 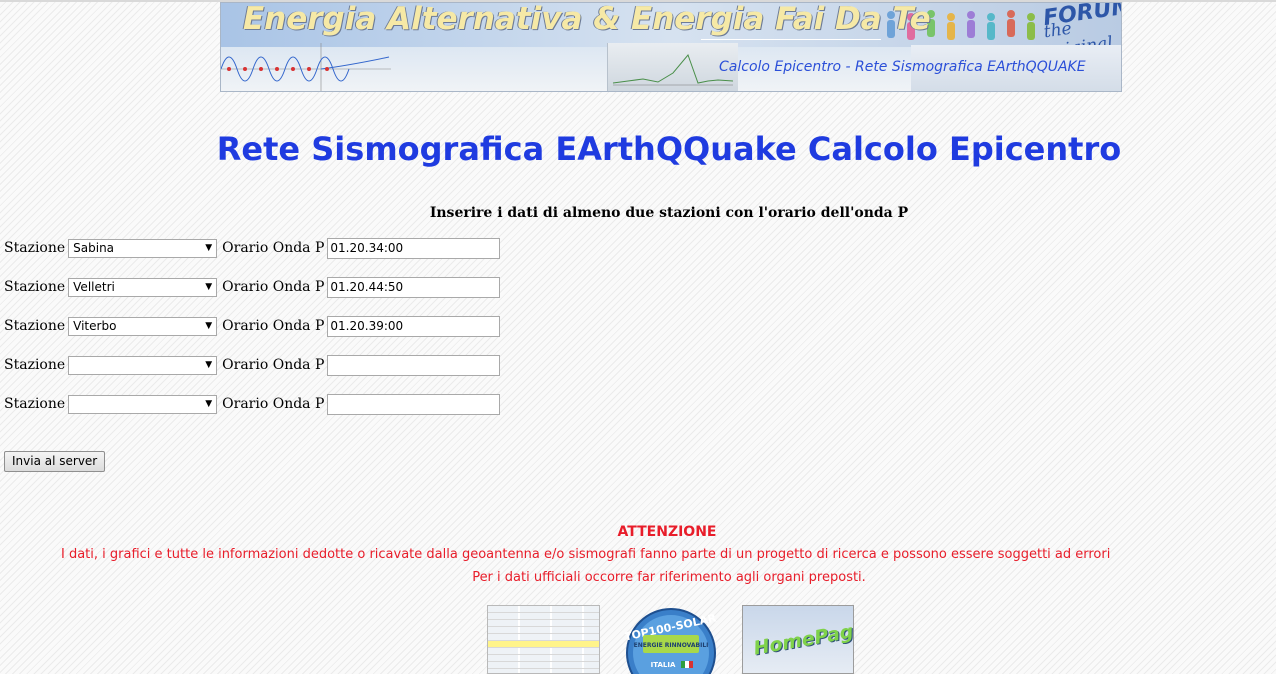 I want to click on homepage-forum-thumbnail: HomePage, so click(x=798, y=639).